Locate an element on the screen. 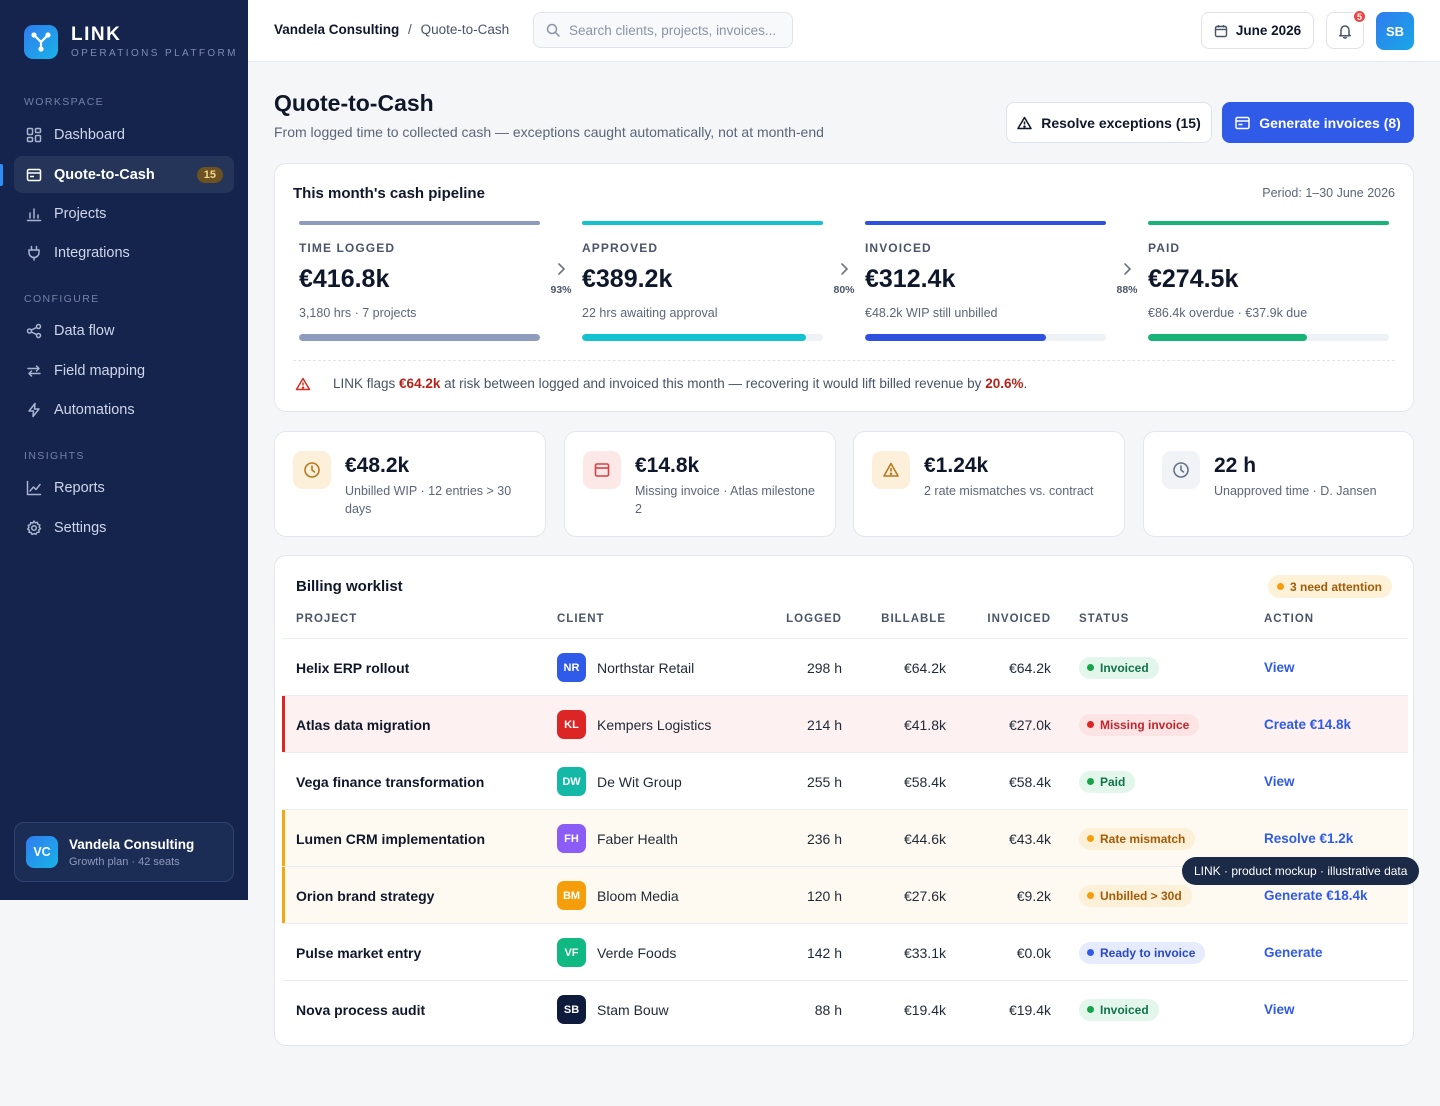  client-avatar: SB is located at coordinates (571, 1009).